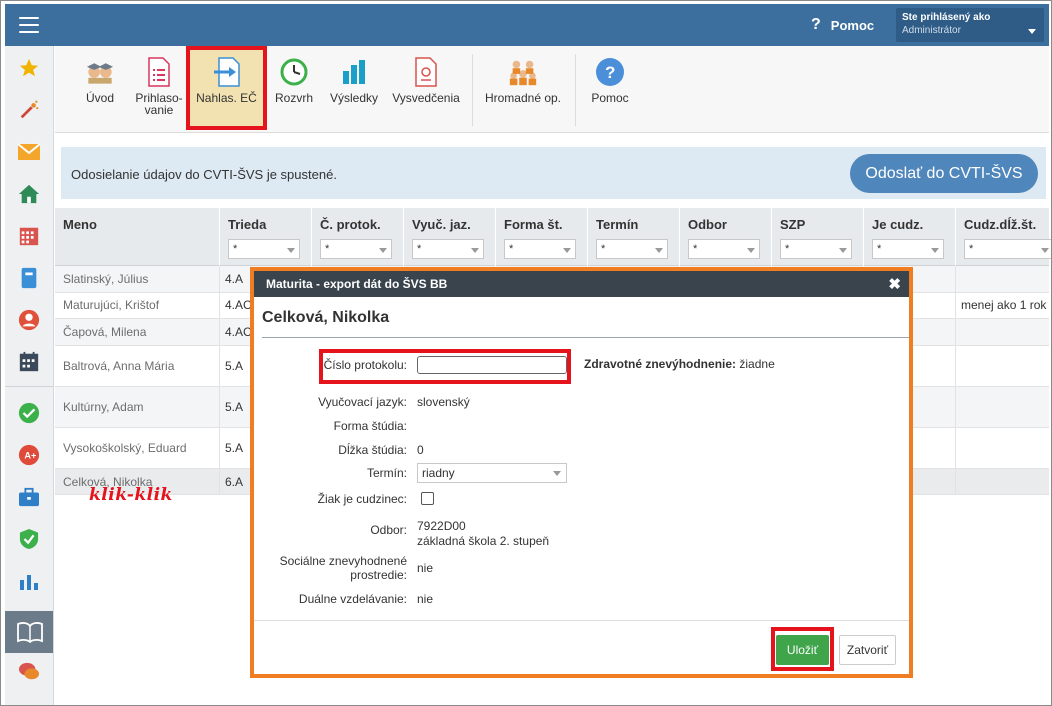 The width and height of the screenshot is (1052, 706). Describe the element at coordinates (523, 98) in the screenshot. I see `toolbar-hromadne-op-label: Hromadné op.` at that location.